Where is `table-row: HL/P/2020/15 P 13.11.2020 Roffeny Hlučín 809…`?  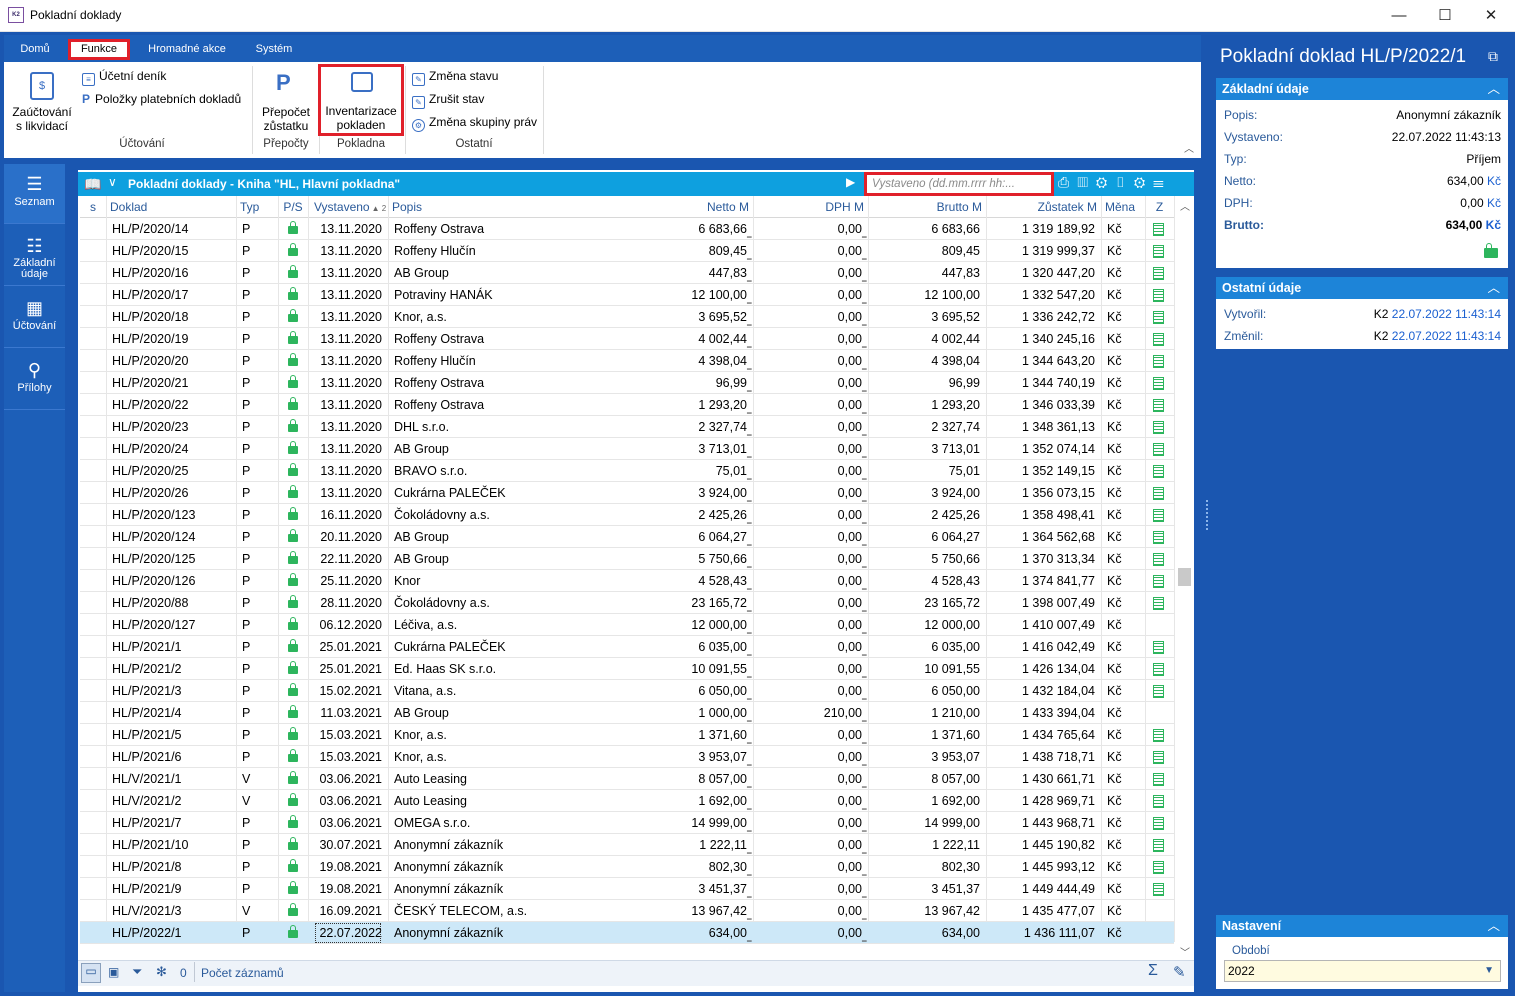 table-row: HL/P/2020/15 P 13.11.2020 Roffeny Hlučín 809… is located at coordinates (627, 251).